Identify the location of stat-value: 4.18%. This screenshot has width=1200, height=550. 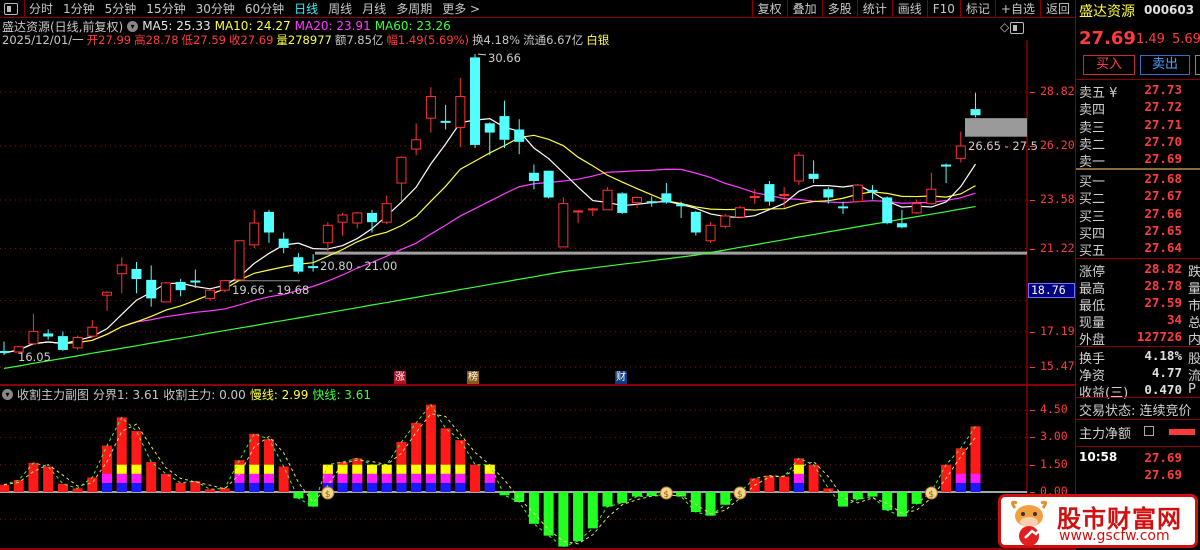
(1163, 355).